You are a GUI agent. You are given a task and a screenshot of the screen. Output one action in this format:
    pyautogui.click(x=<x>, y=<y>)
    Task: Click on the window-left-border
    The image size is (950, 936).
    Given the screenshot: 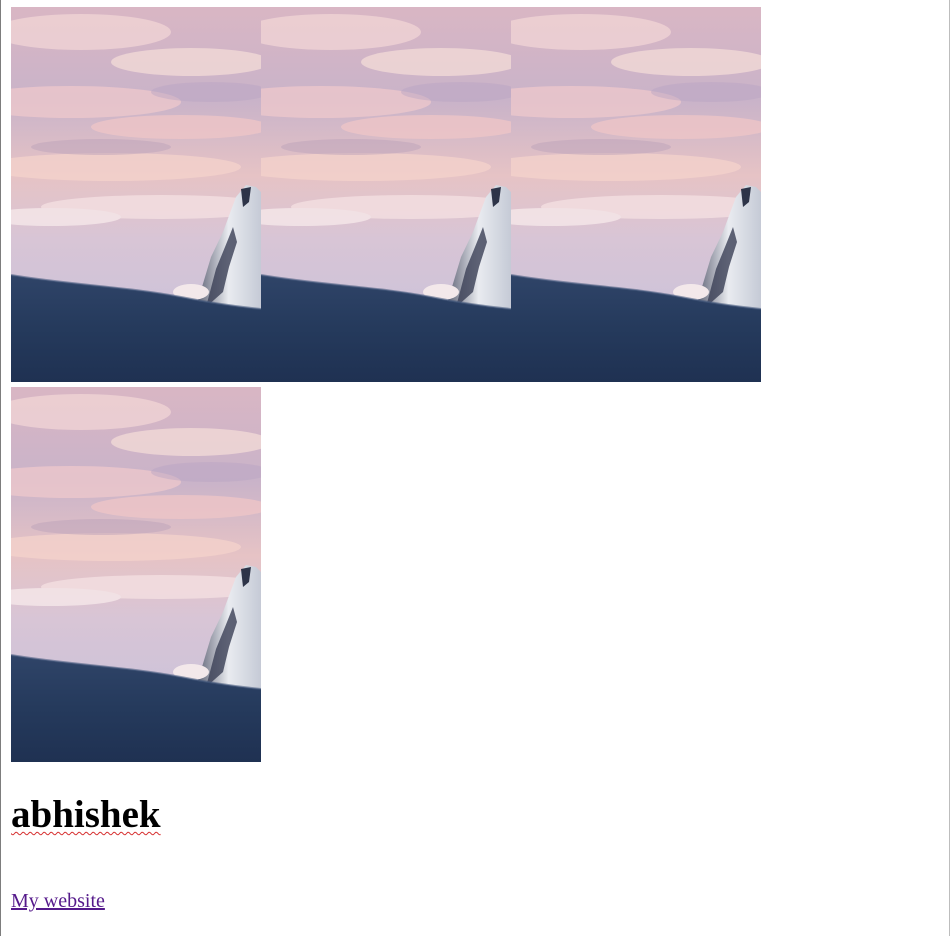 What is the action you would take?
    pyautogui.click(x=0, y=468)
    